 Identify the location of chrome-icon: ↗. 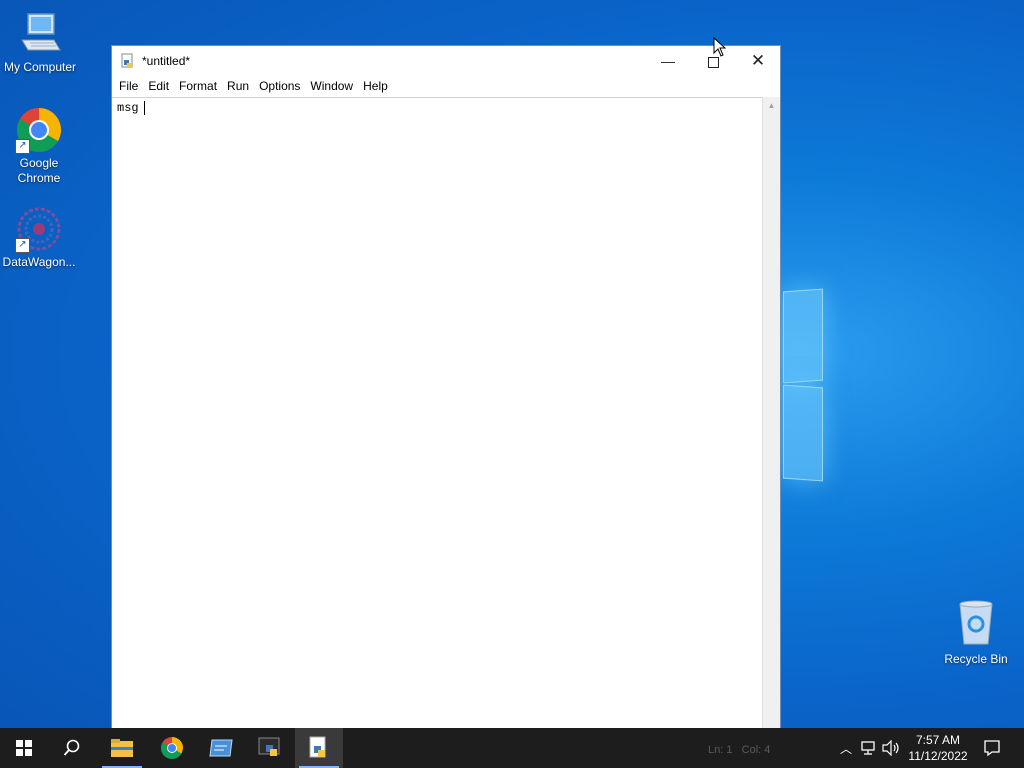
(39, 130).